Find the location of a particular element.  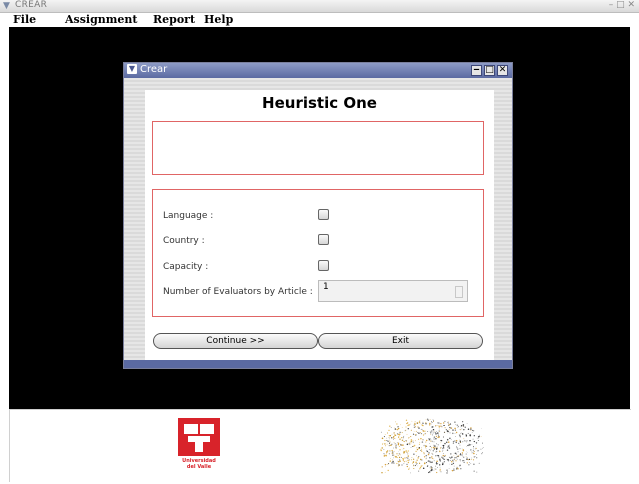

evaluators-spinner: 1 is located at coordinates (393, 291).